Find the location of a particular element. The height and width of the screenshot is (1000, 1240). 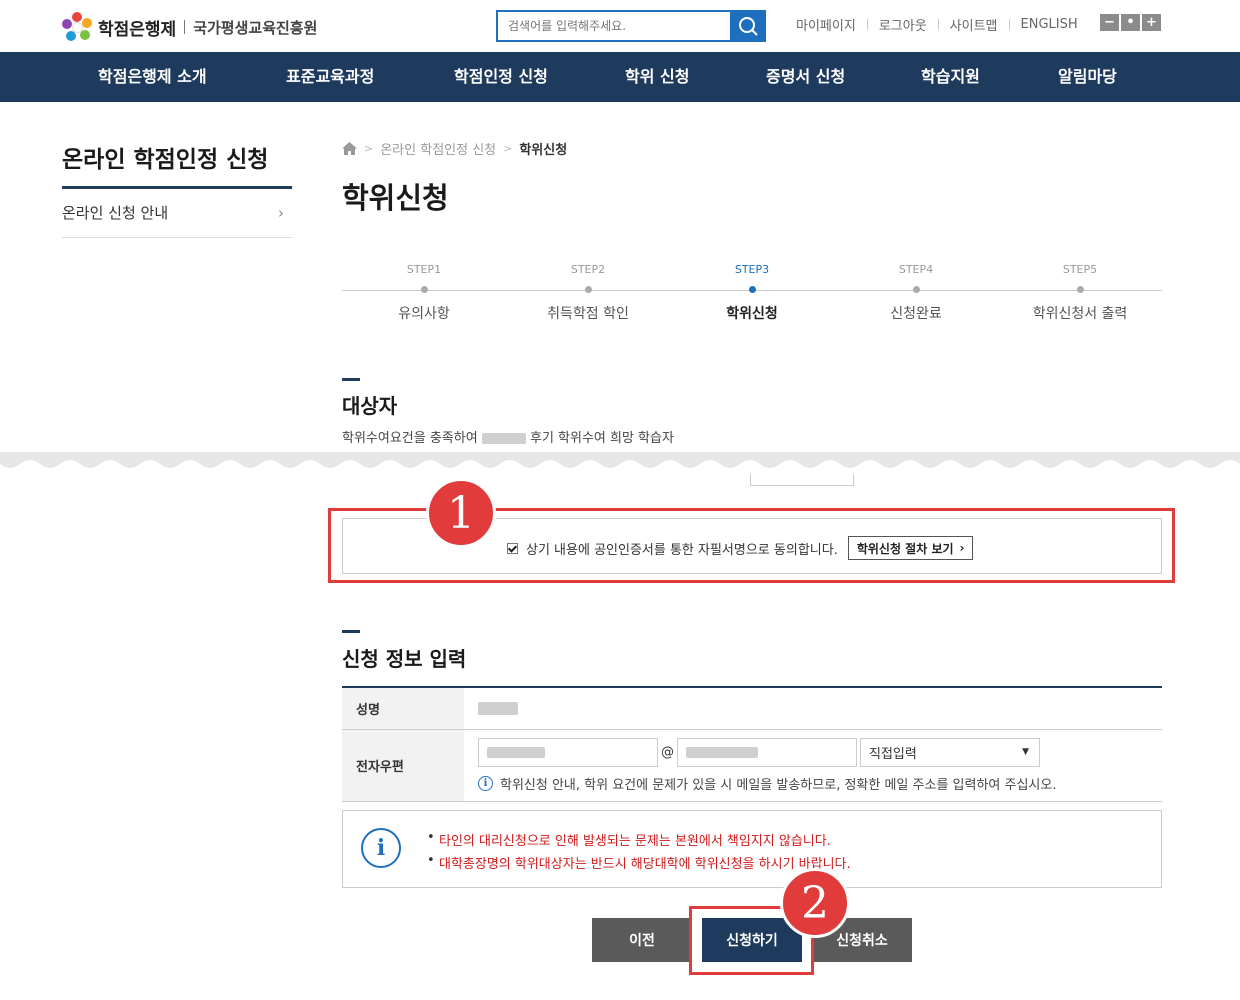

target-description: 학위수여요건을 충족하여 후기 학위수여 희망 학습자 is located at coordinates (508, 436).